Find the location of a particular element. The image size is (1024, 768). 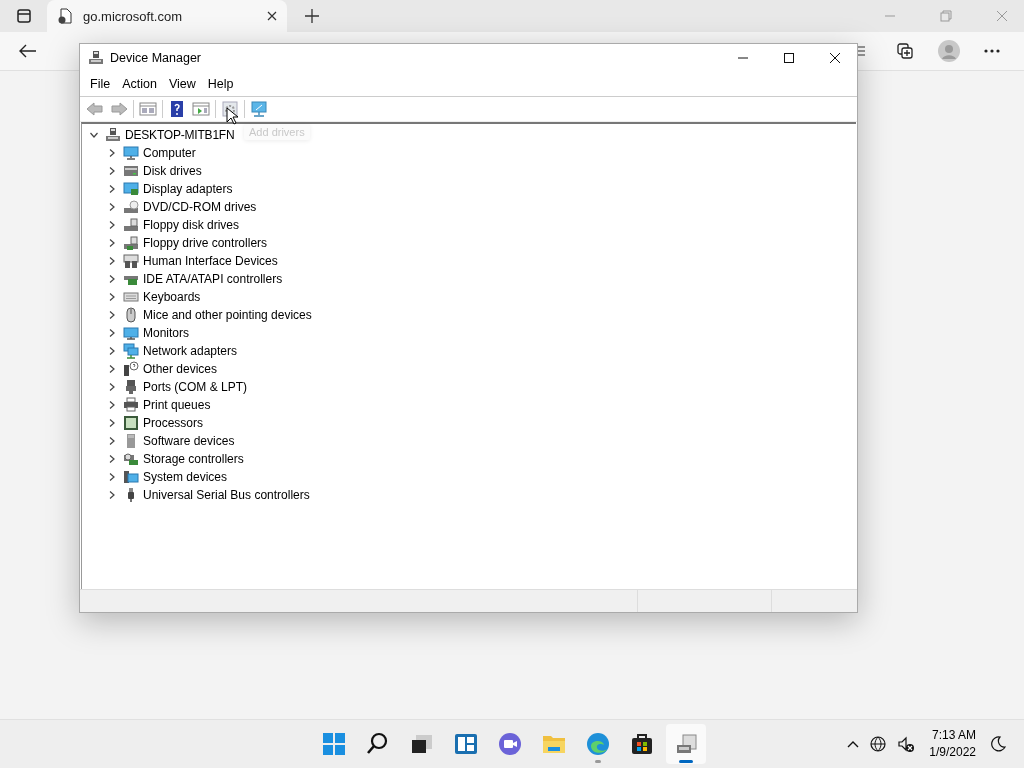

tree-item: Software devices is located at coordinates (189, 441).